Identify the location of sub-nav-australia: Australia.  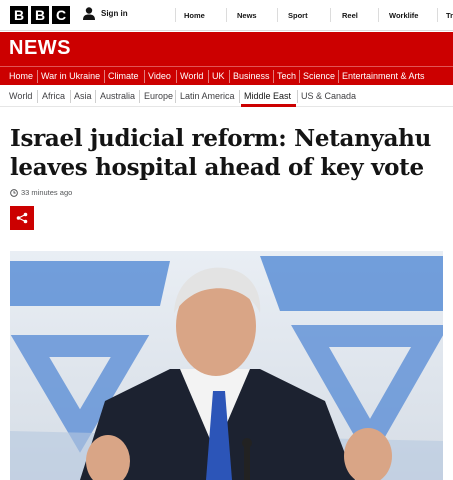
(117, 96).